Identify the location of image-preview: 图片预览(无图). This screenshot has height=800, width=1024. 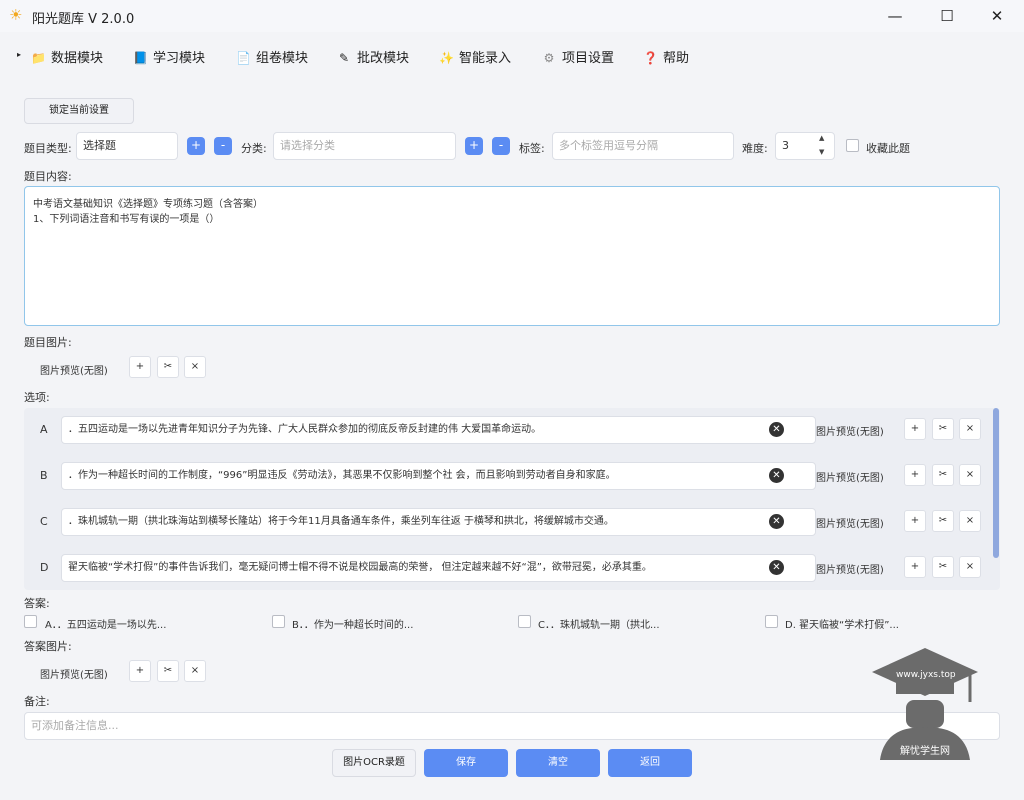
(74, 371).